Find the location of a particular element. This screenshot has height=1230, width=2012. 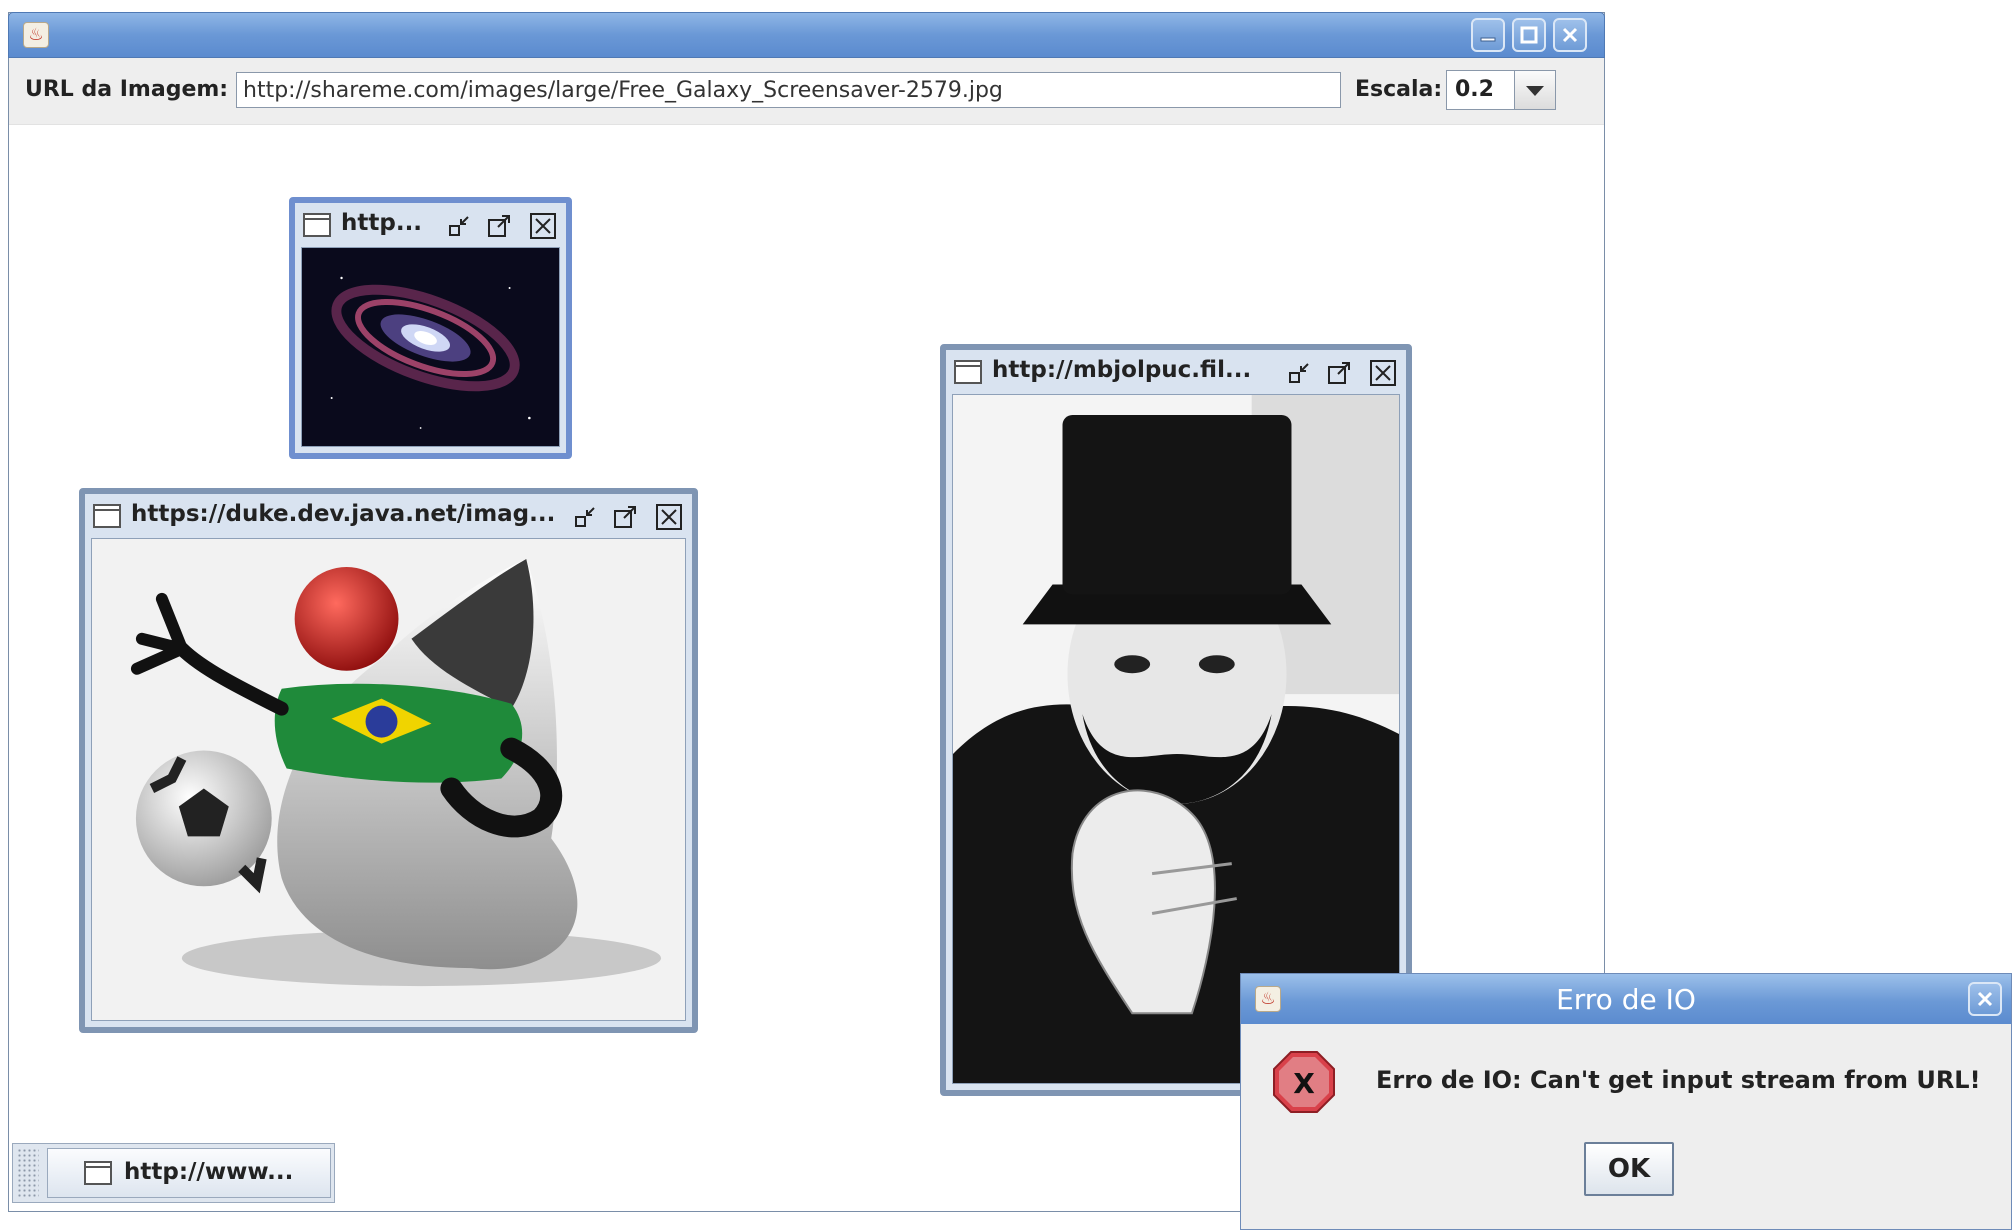

close-button is located at coordinates (1570, 35).